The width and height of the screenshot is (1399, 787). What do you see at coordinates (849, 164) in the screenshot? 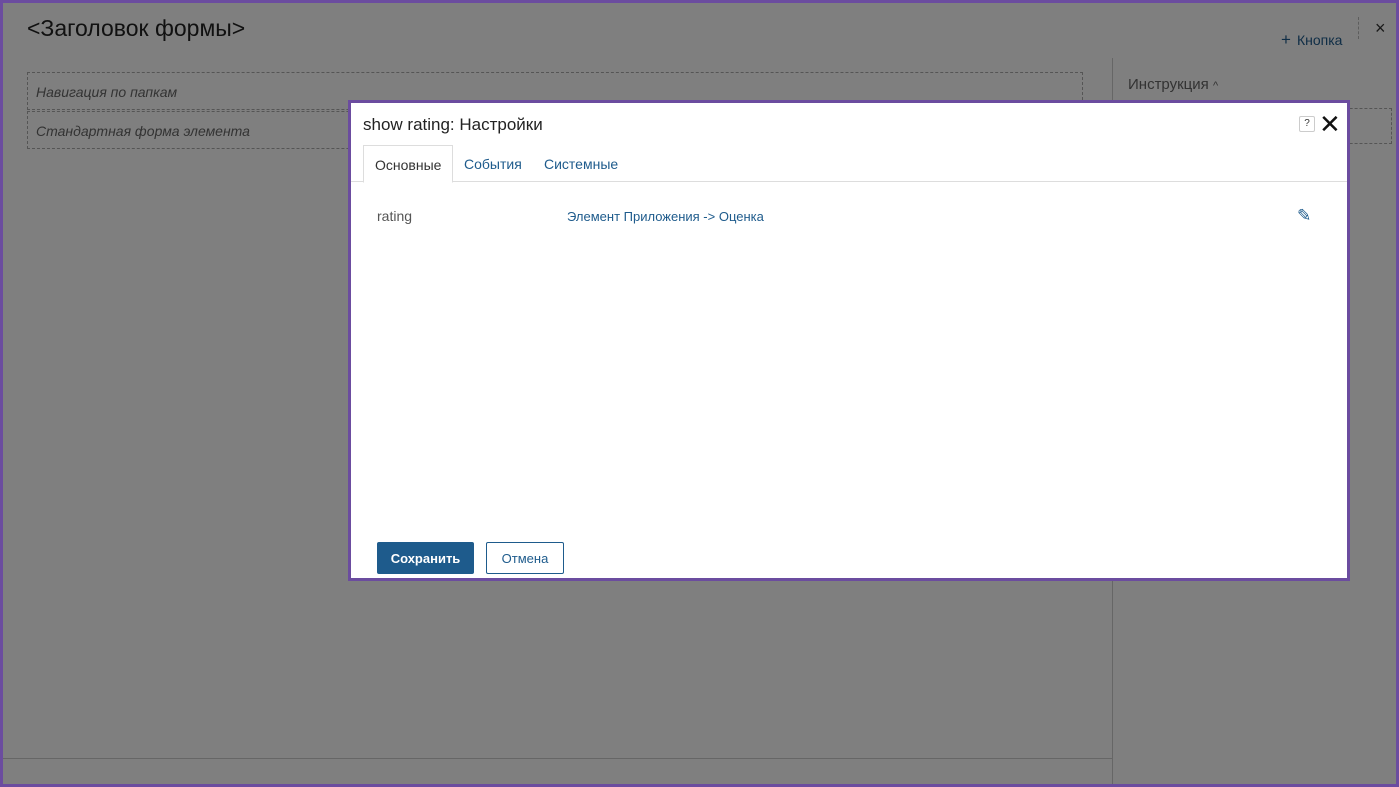
I see `tab-bar: Основные События Системные` at bounding box center [849, 164].